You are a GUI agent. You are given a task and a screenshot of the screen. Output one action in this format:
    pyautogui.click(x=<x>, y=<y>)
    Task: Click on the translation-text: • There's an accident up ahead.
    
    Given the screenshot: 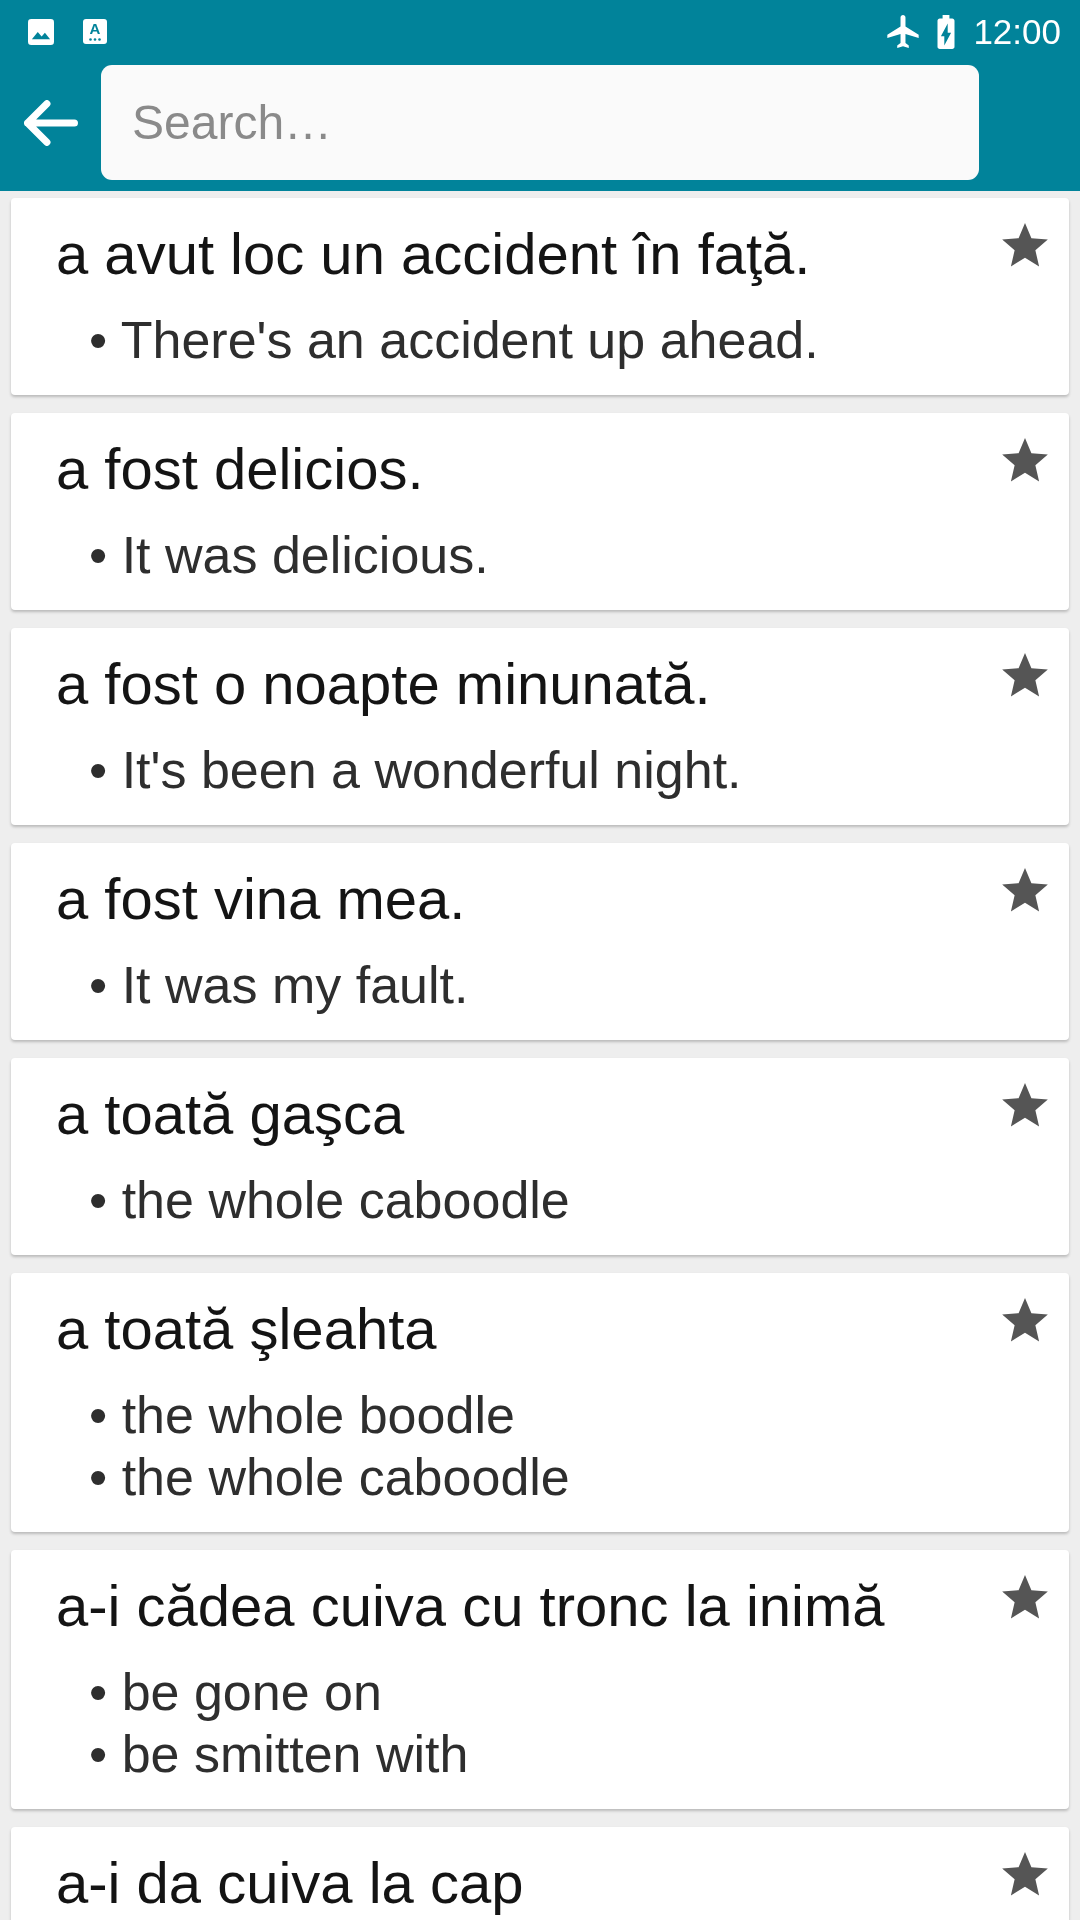 What is the action you would take?
    pyautogui.click(x=454, y=340)
    